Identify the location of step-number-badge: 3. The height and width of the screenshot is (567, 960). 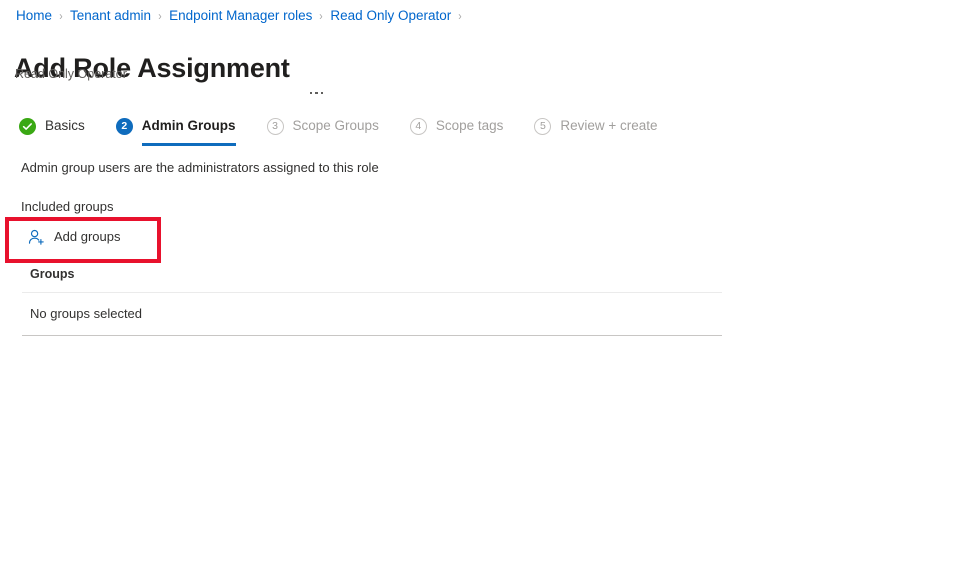
(275, 126).